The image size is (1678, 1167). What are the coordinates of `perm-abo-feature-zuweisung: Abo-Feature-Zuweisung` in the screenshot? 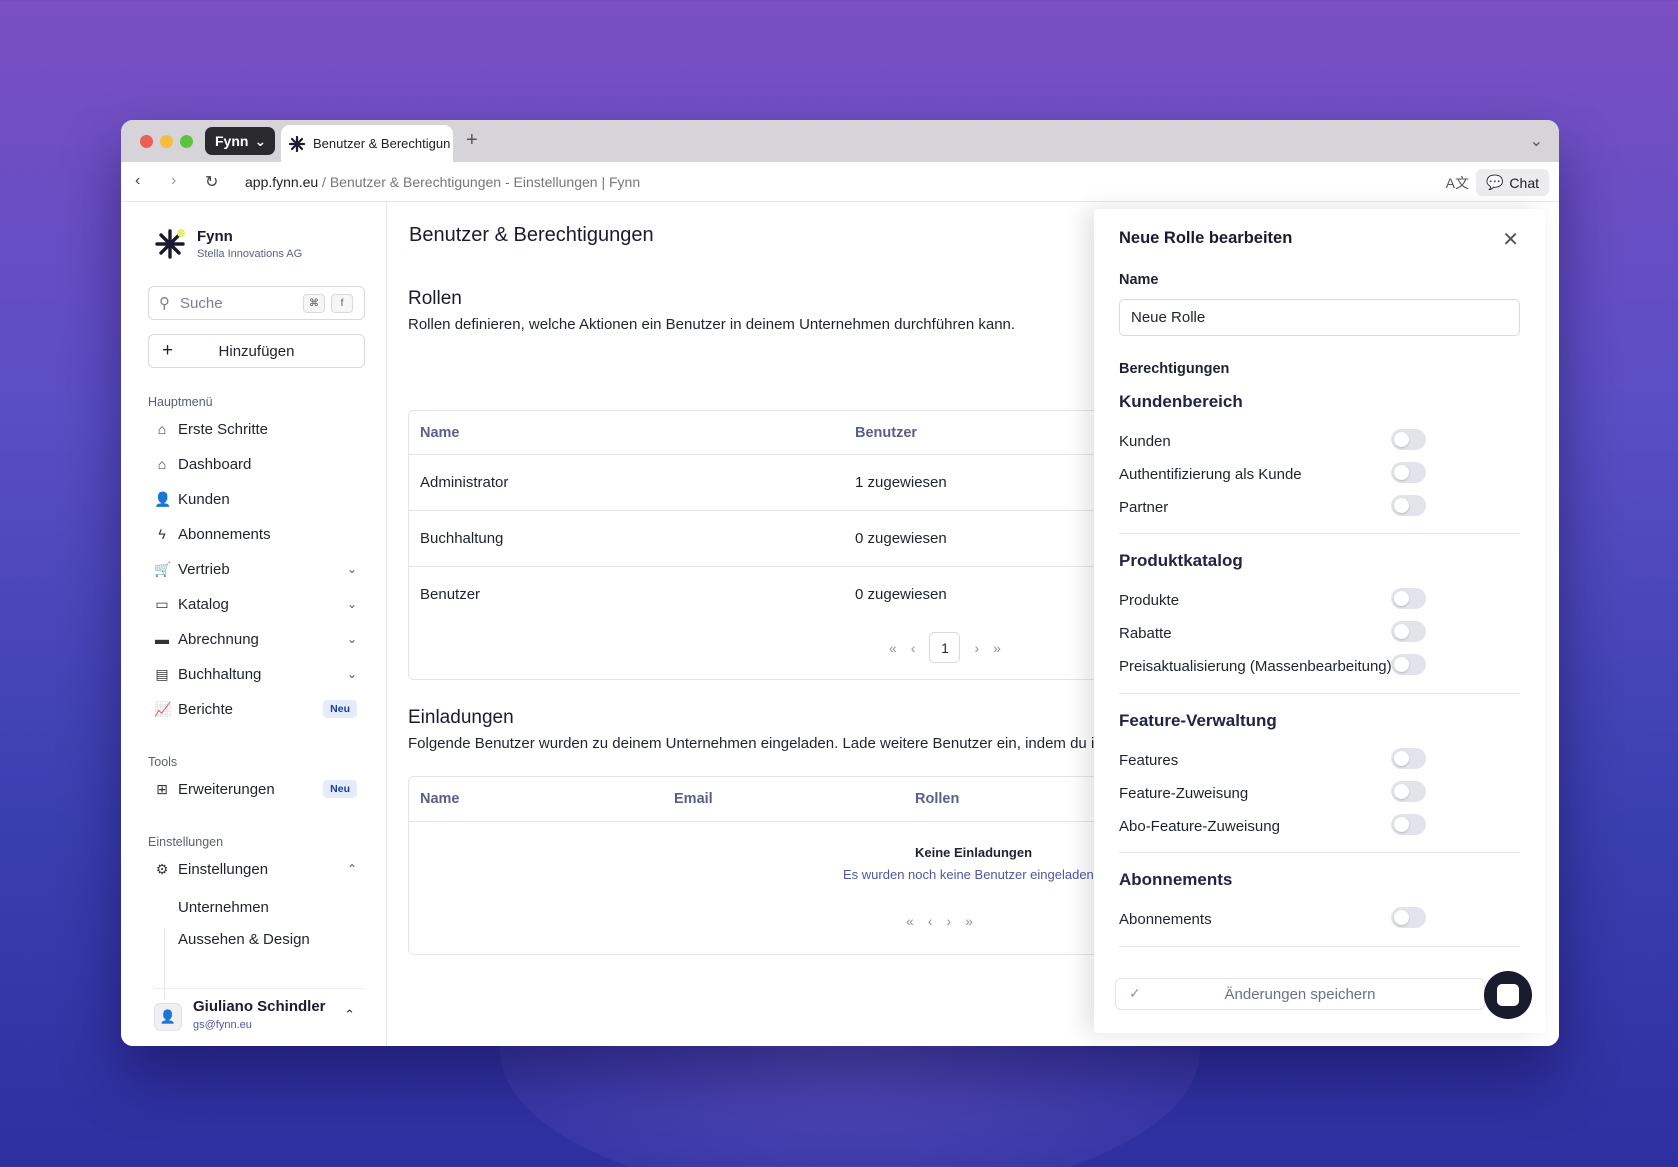 It's located at (1199, 826).